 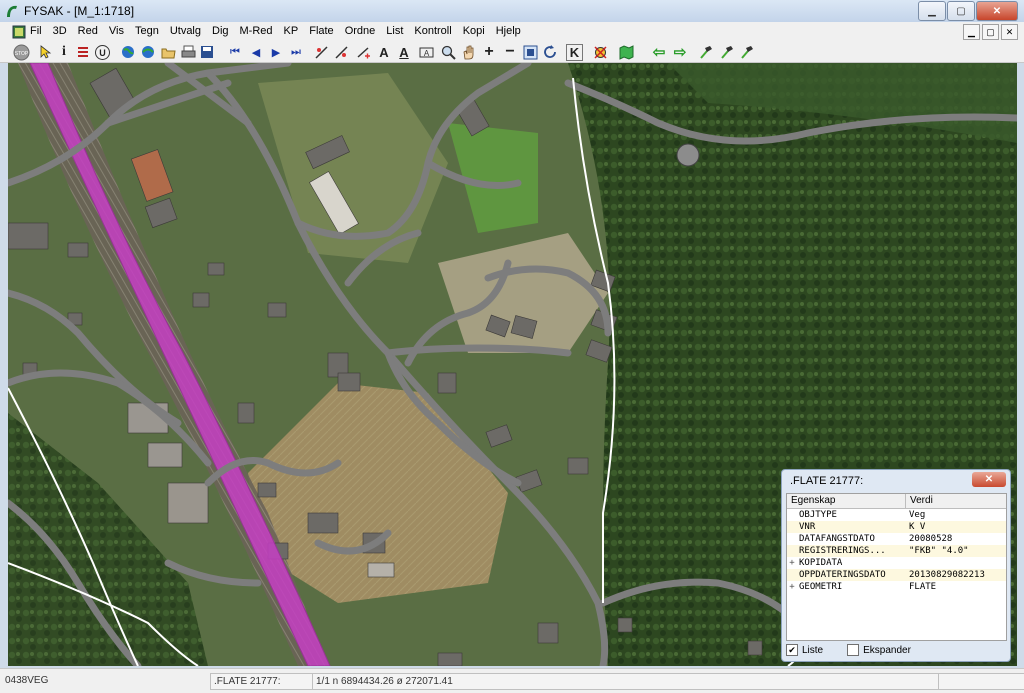 What do you see at coordinates (363, 52) in the screenshot?
I see `edit-point-icon` at bounding box center [363, 52].